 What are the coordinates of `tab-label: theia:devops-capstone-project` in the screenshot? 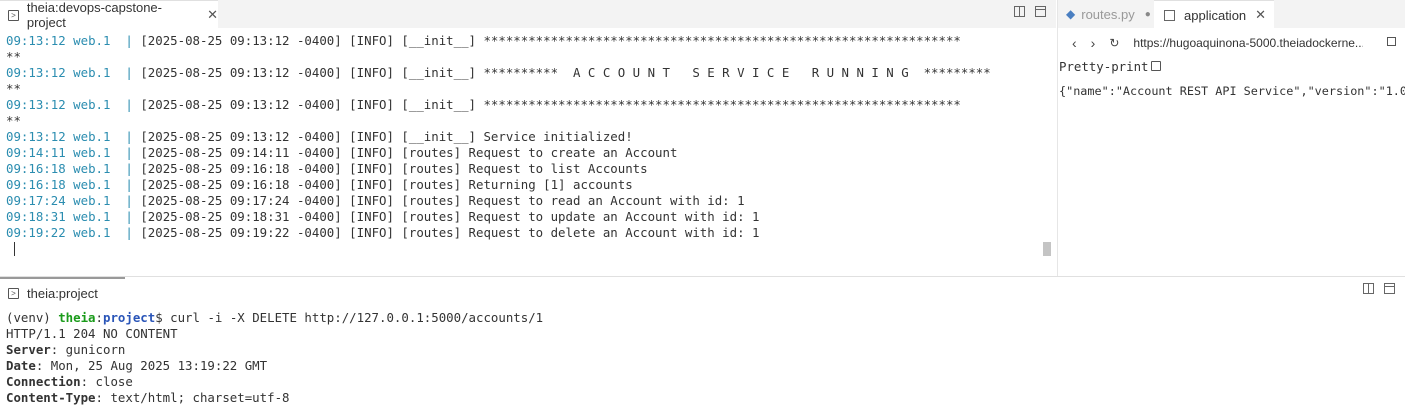 It's located at (94, 15).